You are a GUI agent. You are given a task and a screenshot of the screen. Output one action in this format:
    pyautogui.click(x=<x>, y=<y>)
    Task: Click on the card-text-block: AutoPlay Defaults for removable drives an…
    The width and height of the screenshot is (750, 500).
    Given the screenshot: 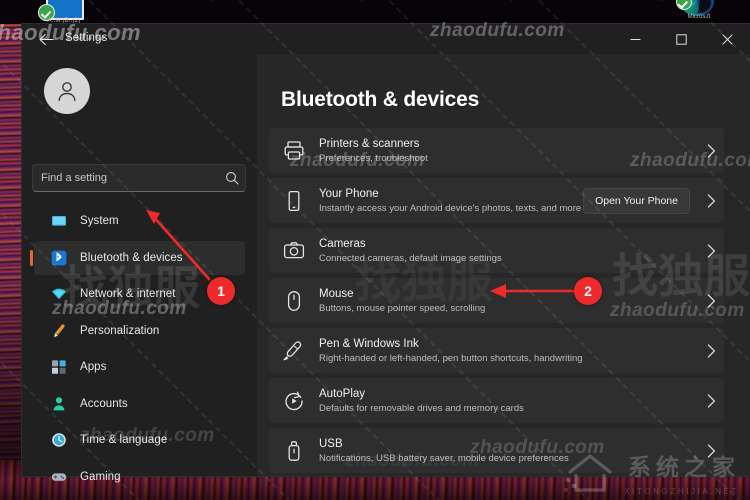 What is the action you would take?
    pyautogui.click(x=508, y=401)
    